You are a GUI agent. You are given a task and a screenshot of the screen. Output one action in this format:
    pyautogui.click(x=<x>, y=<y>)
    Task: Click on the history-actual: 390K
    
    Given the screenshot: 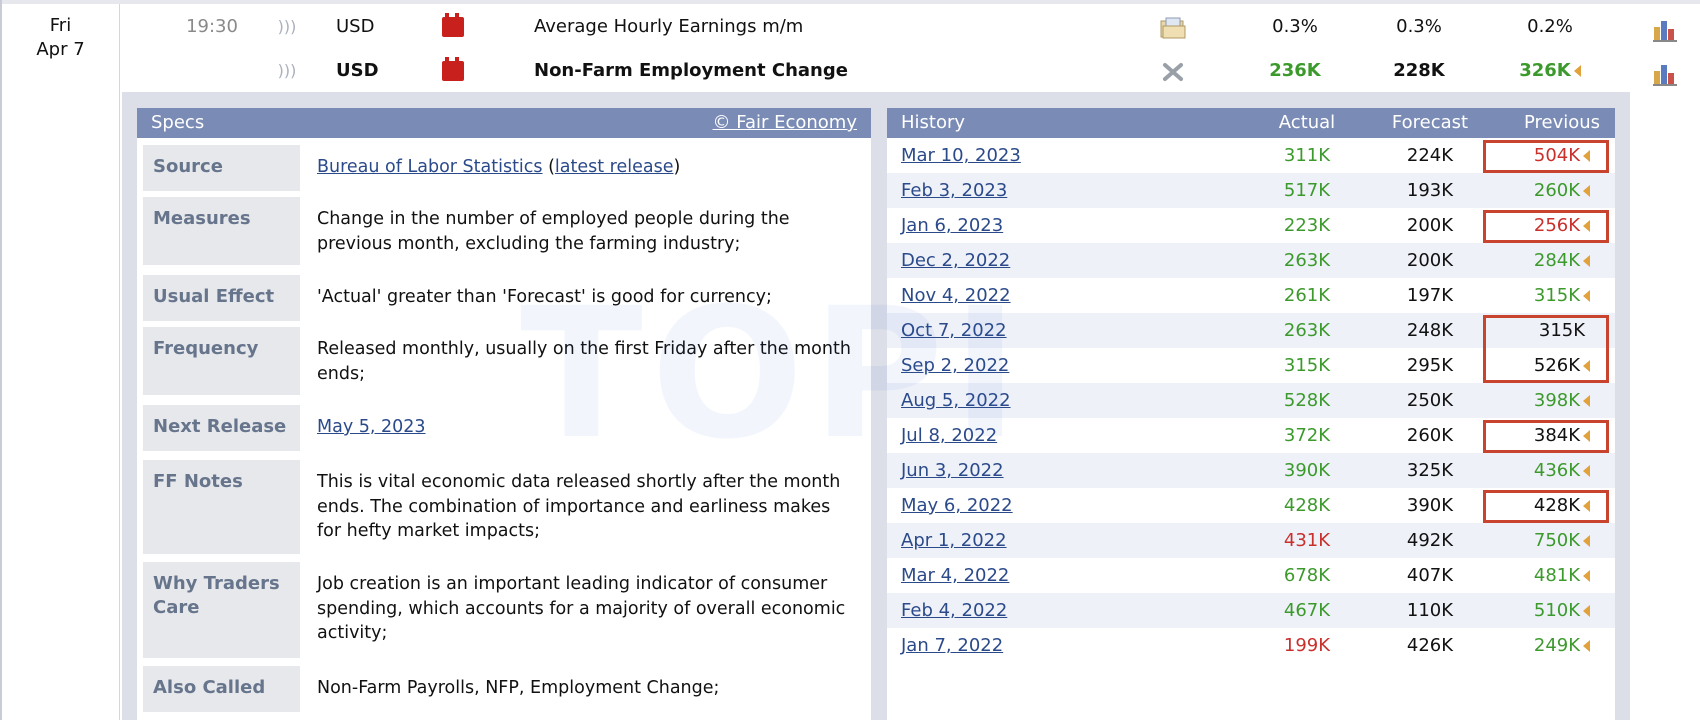 What is the action you would take?
    pyautogui.click(x=1307, y=470)
    